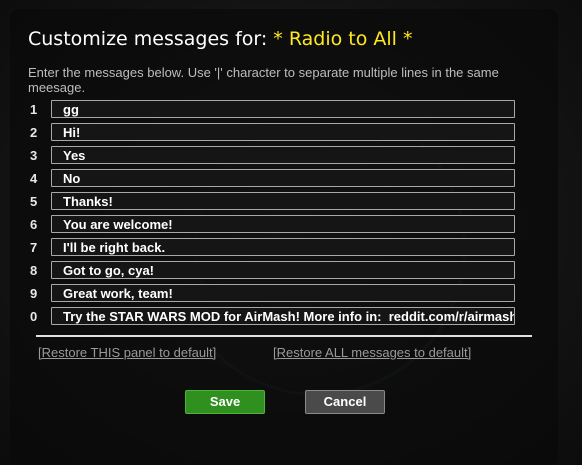  I want to click on message-number: 3, so click(34, 155).